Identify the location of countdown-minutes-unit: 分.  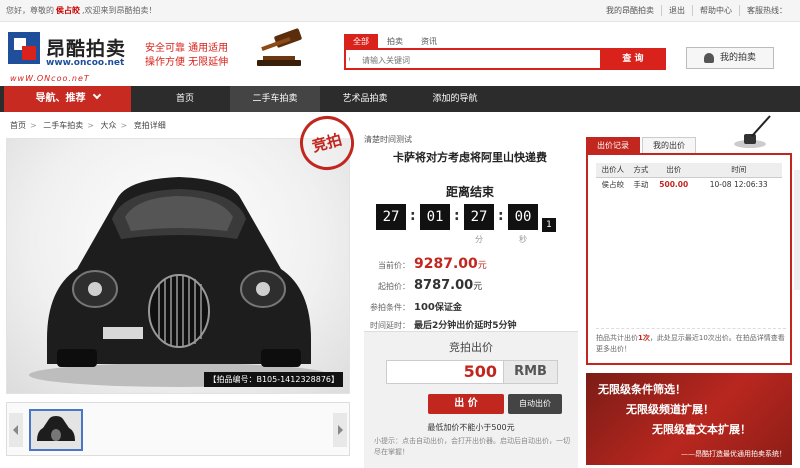
(479, 239).